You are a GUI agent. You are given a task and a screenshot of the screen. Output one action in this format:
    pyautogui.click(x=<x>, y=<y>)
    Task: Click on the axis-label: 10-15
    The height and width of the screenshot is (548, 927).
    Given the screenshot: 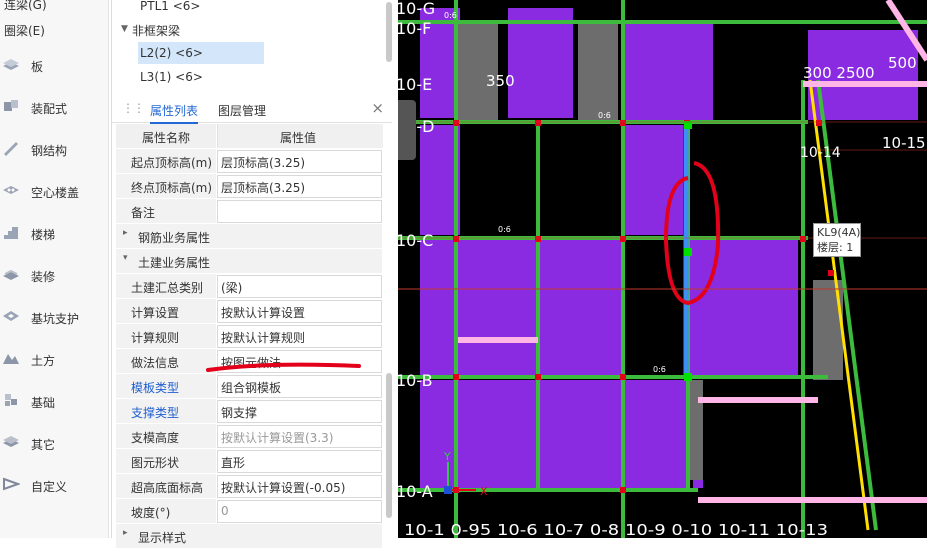 What is the action you would take?
    pyautogui.click(x=904, y=143)
    